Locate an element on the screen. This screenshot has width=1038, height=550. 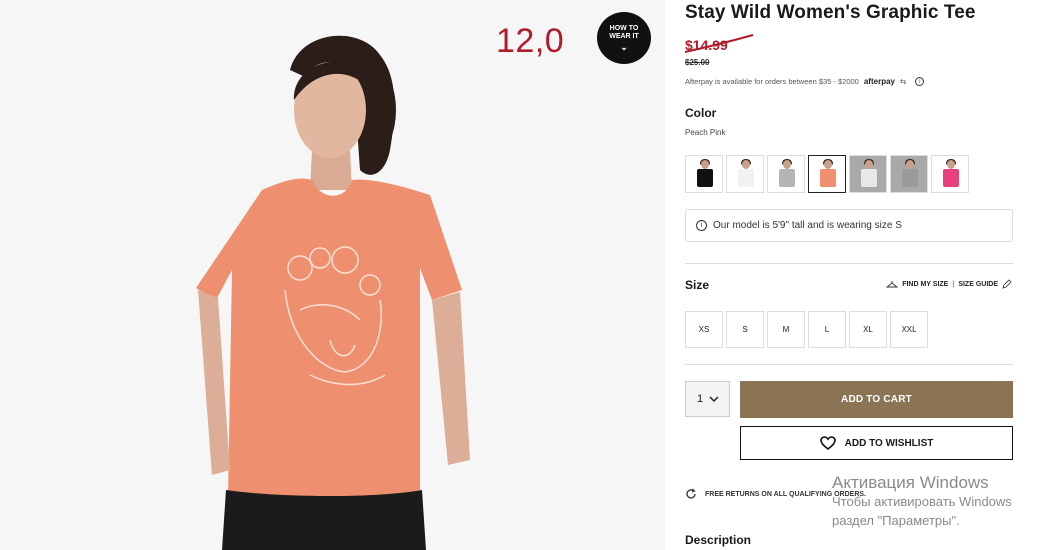
quantity-select: 1 is located at coordinates (707, 399).